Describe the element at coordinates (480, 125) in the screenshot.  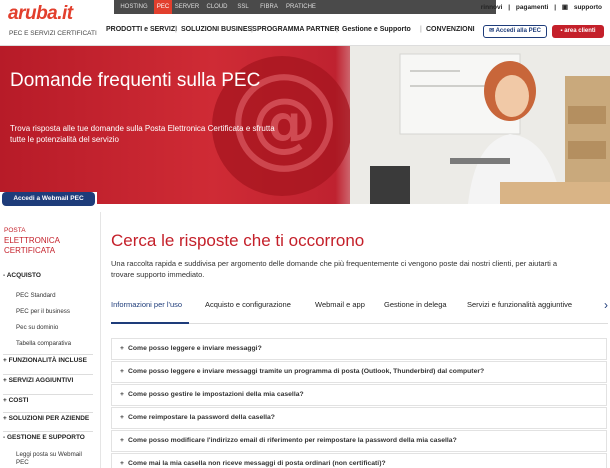
I see `hero-photo-woman-laptop` at that location.